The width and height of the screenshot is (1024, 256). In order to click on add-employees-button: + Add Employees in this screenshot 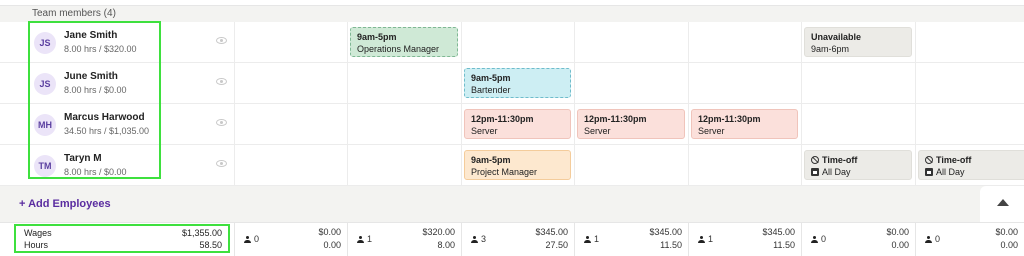, I will do `click(65, 204)`.